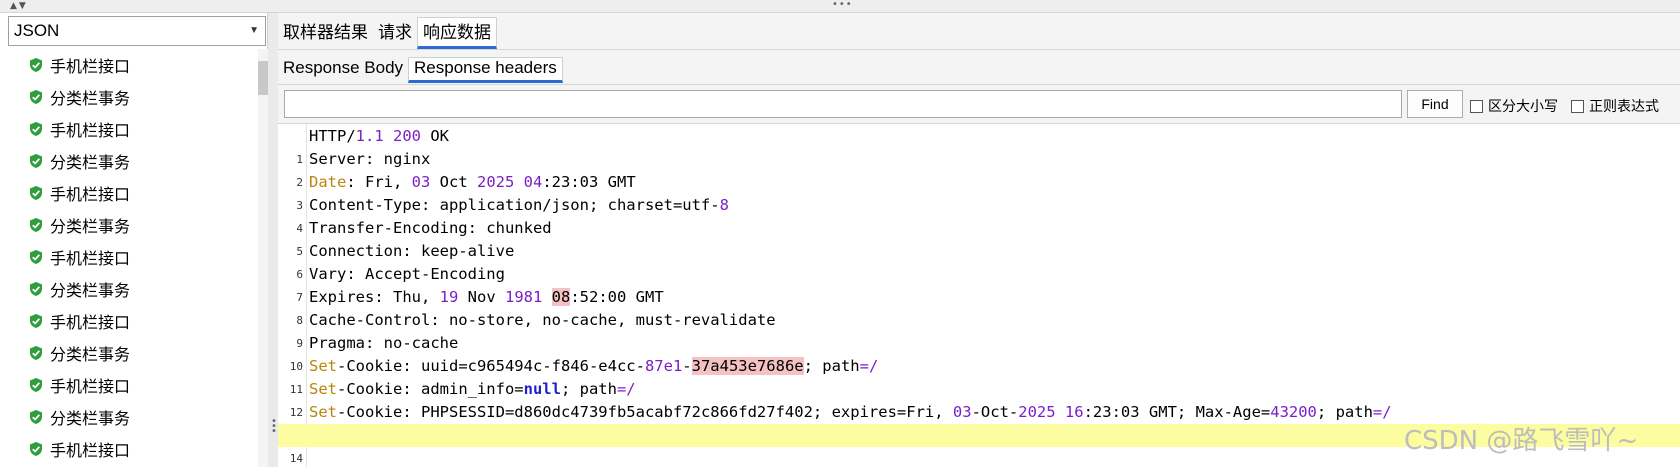 The height and width of the screenshot is (467, 1680). Describe the element at coordinates (979, 283) in the screenshot. I see `code-line: 7 Vary: Accept-Encoding` at that location.